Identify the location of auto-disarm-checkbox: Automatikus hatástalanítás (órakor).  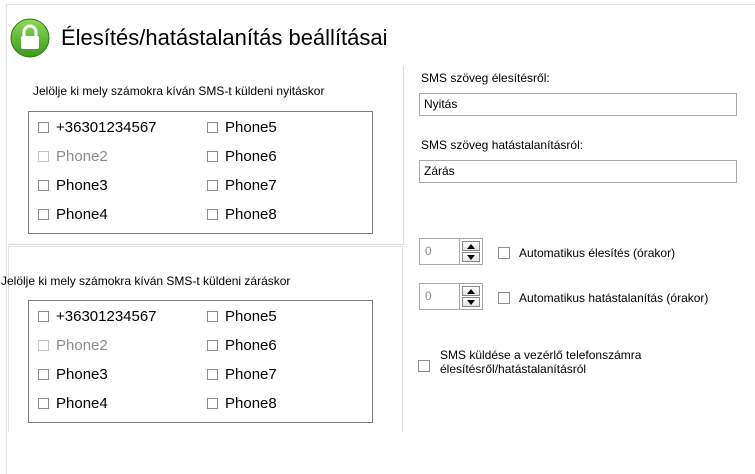
(603, 298).